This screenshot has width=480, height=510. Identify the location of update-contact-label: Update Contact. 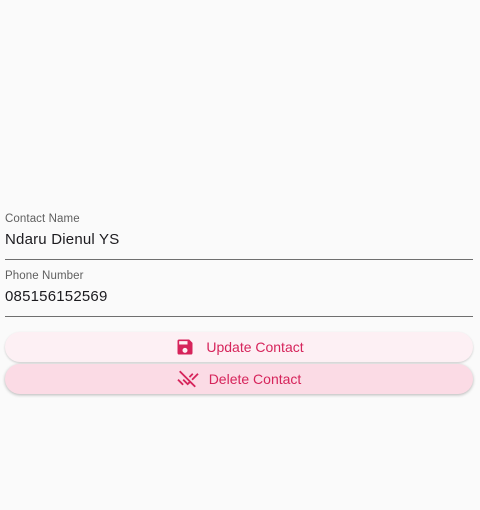
(255, 347).